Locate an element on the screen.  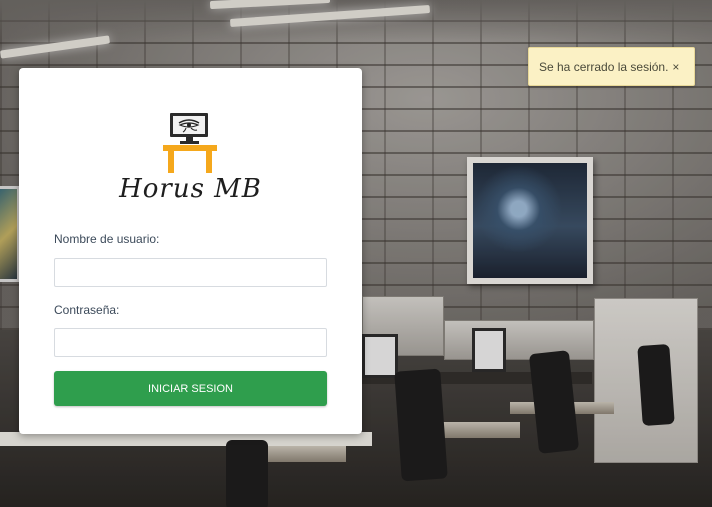
password-input is located at coordinates (190, 342).